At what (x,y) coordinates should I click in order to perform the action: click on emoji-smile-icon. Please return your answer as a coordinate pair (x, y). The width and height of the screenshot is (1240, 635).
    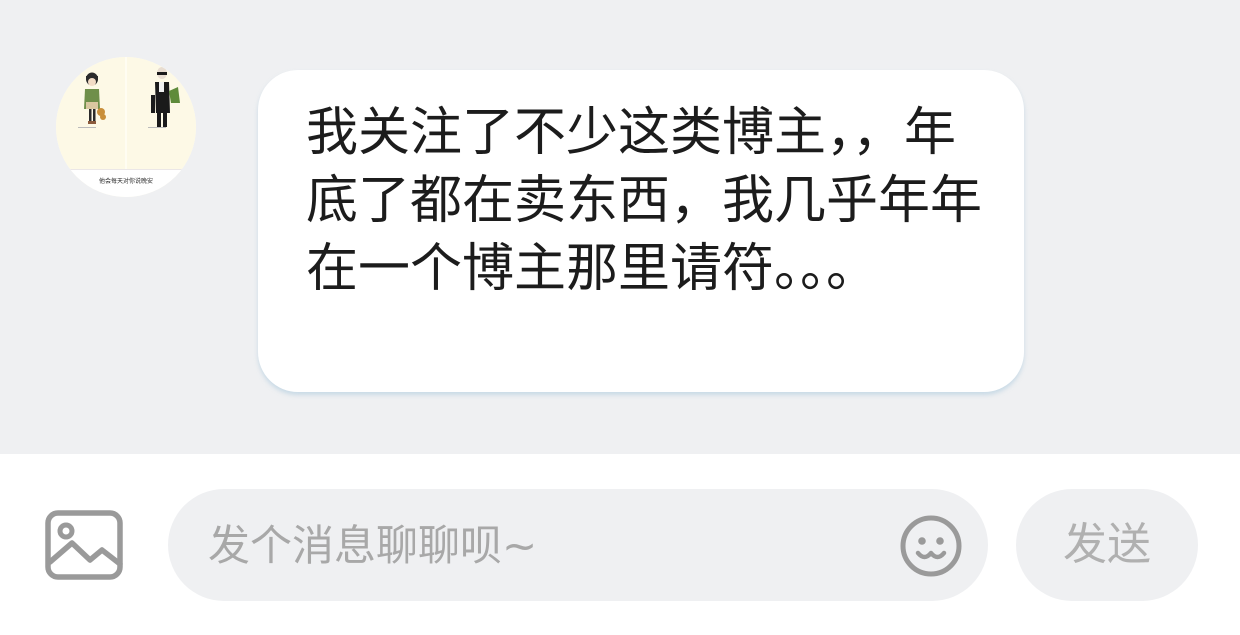
    Looking at the image, I should click on (931, 546).